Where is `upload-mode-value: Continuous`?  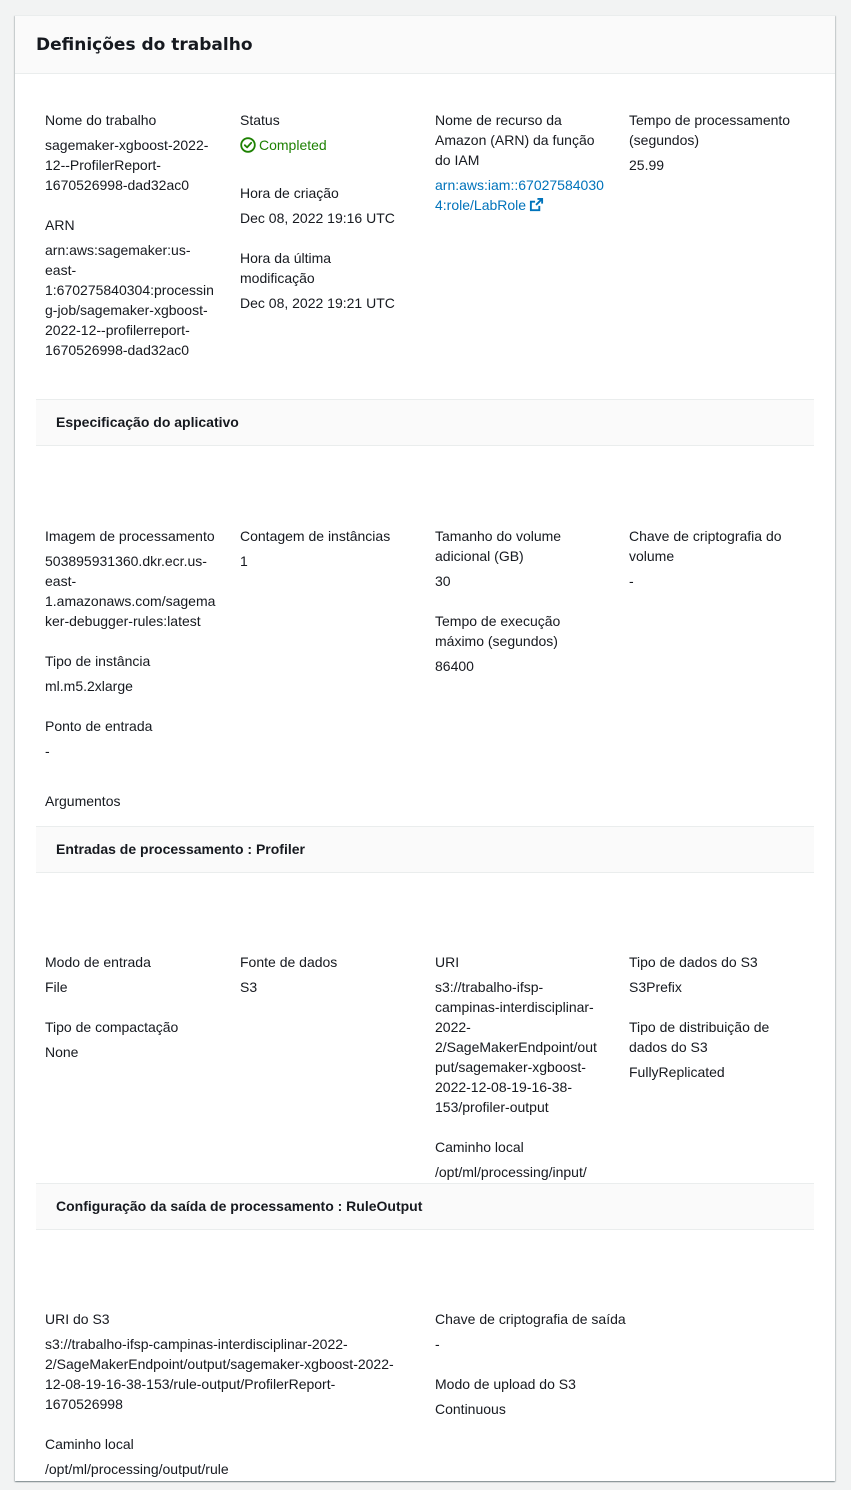 upload-mode-value: Continuous is located at coordinates (470, 1409).